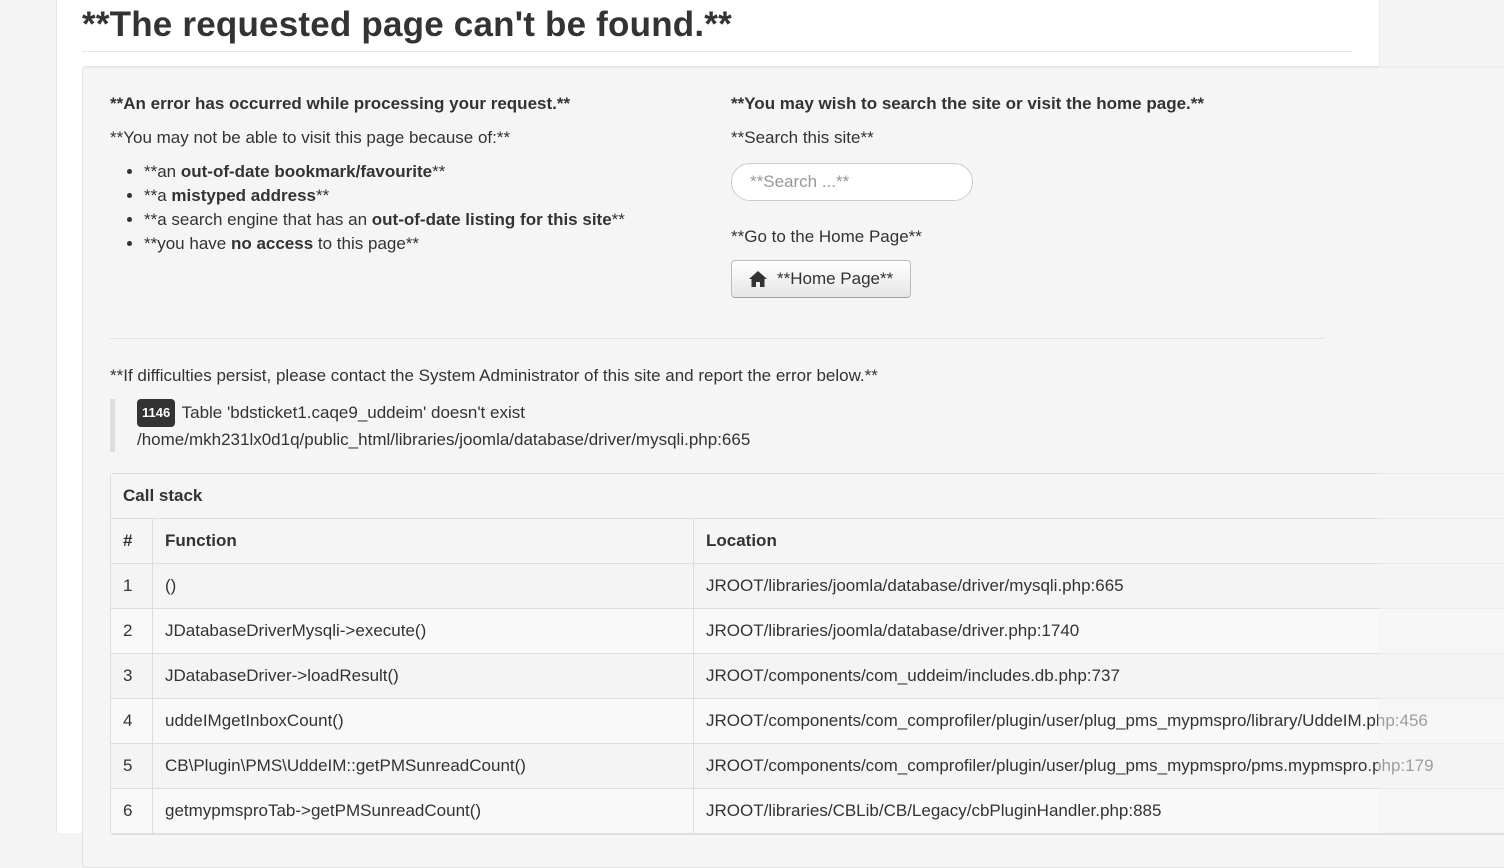  What do you see at coordinates (132, 631) in the screenshot?
I see `row-number: 2` at bounding box center [132, 631].